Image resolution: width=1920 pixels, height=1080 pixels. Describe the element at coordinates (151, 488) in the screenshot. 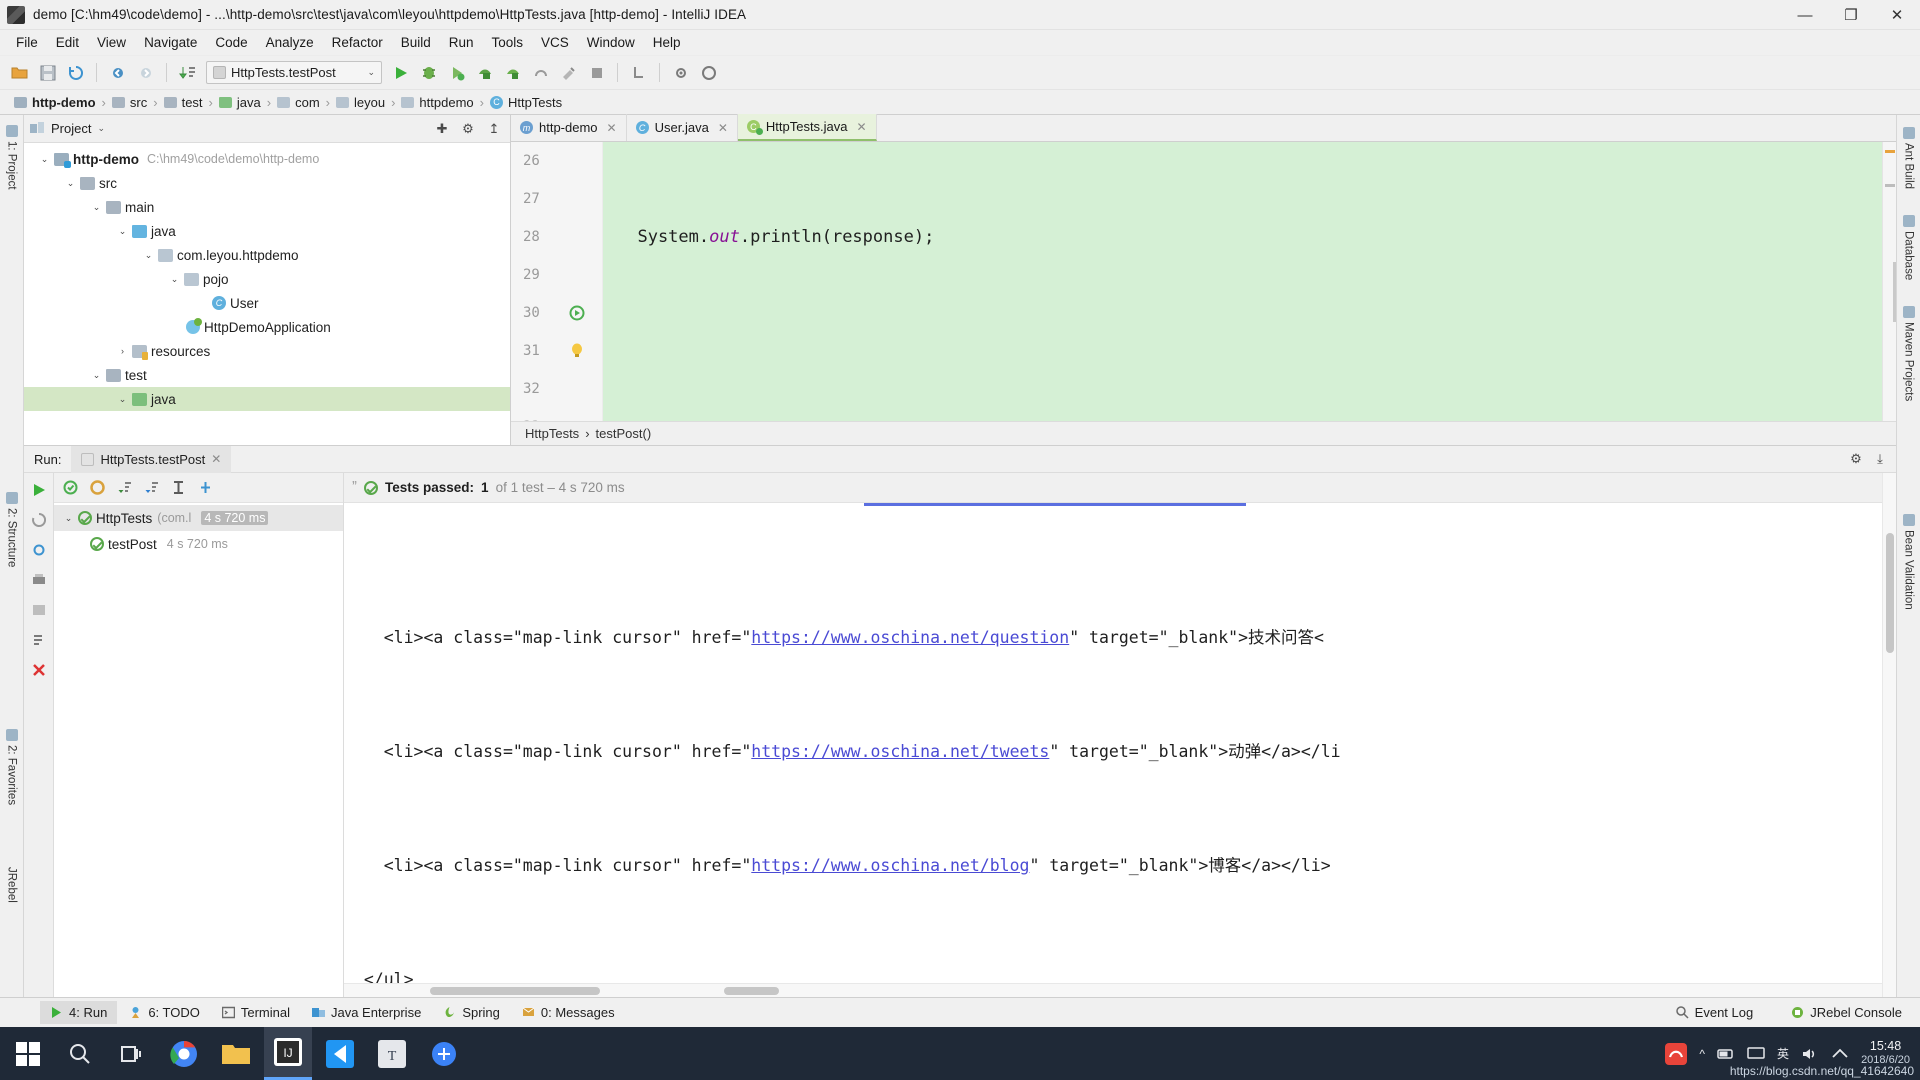

I see `sort-by-duration-icon` at that location.